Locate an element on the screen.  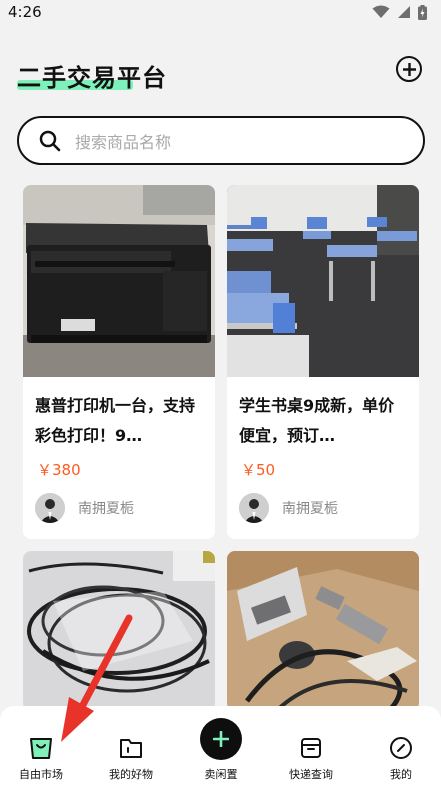
tab-sell-idle: 卖闲置 is located at coordinates (221, 746).